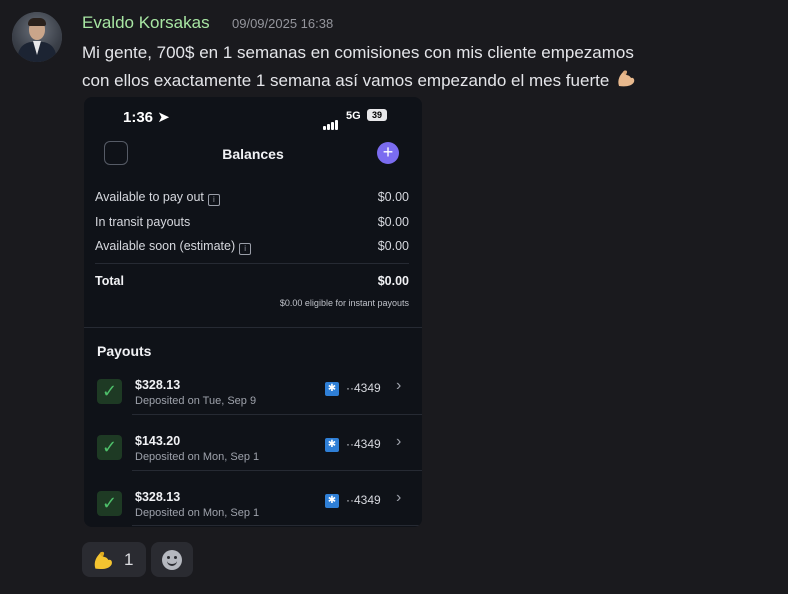 The image size is (788, 594). What do you see at coordinates (283, 23) in the screenshot?
I see `message-timestamp: 09/09/2025 16:38` at bounding box center [283, 23].